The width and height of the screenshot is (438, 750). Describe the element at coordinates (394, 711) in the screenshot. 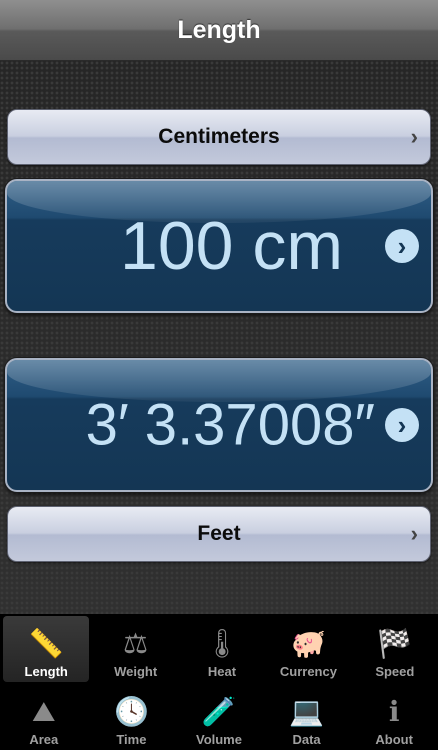

I see `info-icon: ℹ` at that location.